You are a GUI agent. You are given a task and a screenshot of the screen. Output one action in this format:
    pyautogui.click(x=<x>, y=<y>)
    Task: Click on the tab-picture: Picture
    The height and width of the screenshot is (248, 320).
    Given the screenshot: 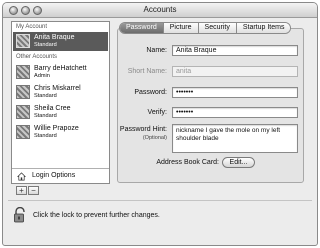 What is the action you would take?
    pyautogui.click(x=180, y=28)
    